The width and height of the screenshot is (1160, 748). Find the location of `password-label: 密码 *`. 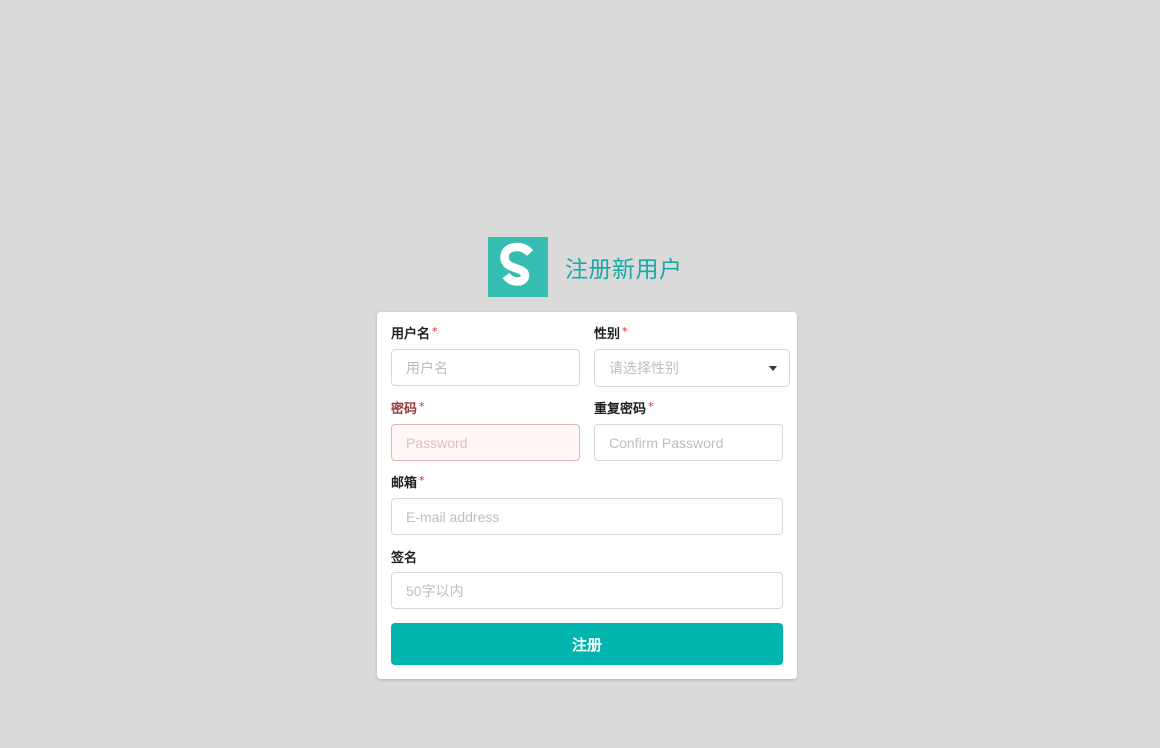

password-label: 密码 * is located at coordinates (408, 409).